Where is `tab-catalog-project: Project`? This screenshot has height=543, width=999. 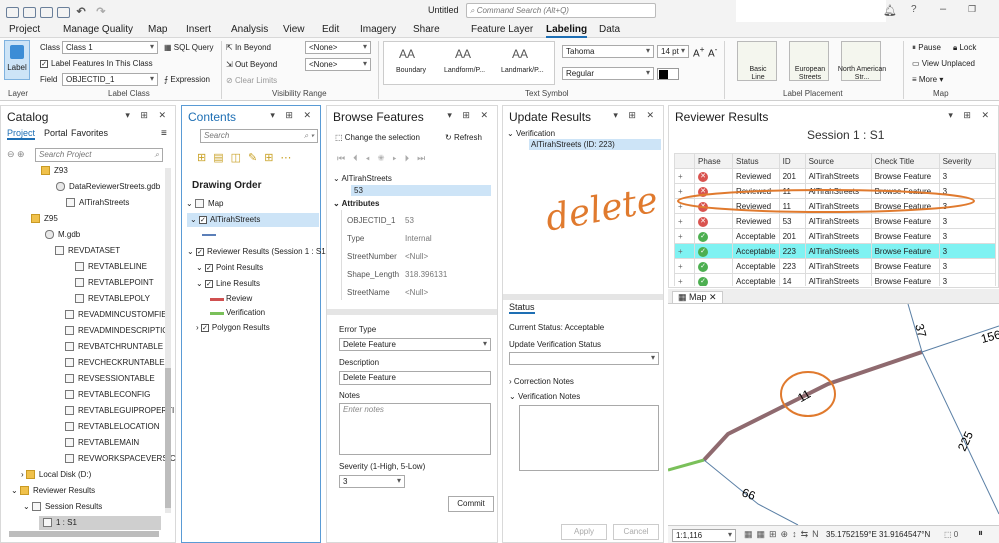
tab-catalog-project: Project is located at coordinates (21, 134).